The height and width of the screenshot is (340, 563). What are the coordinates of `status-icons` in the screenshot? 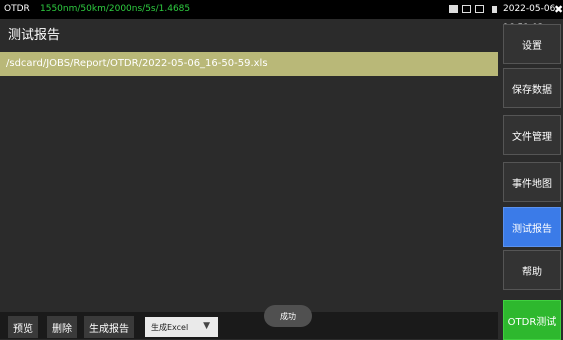 It's located at (466, 9).